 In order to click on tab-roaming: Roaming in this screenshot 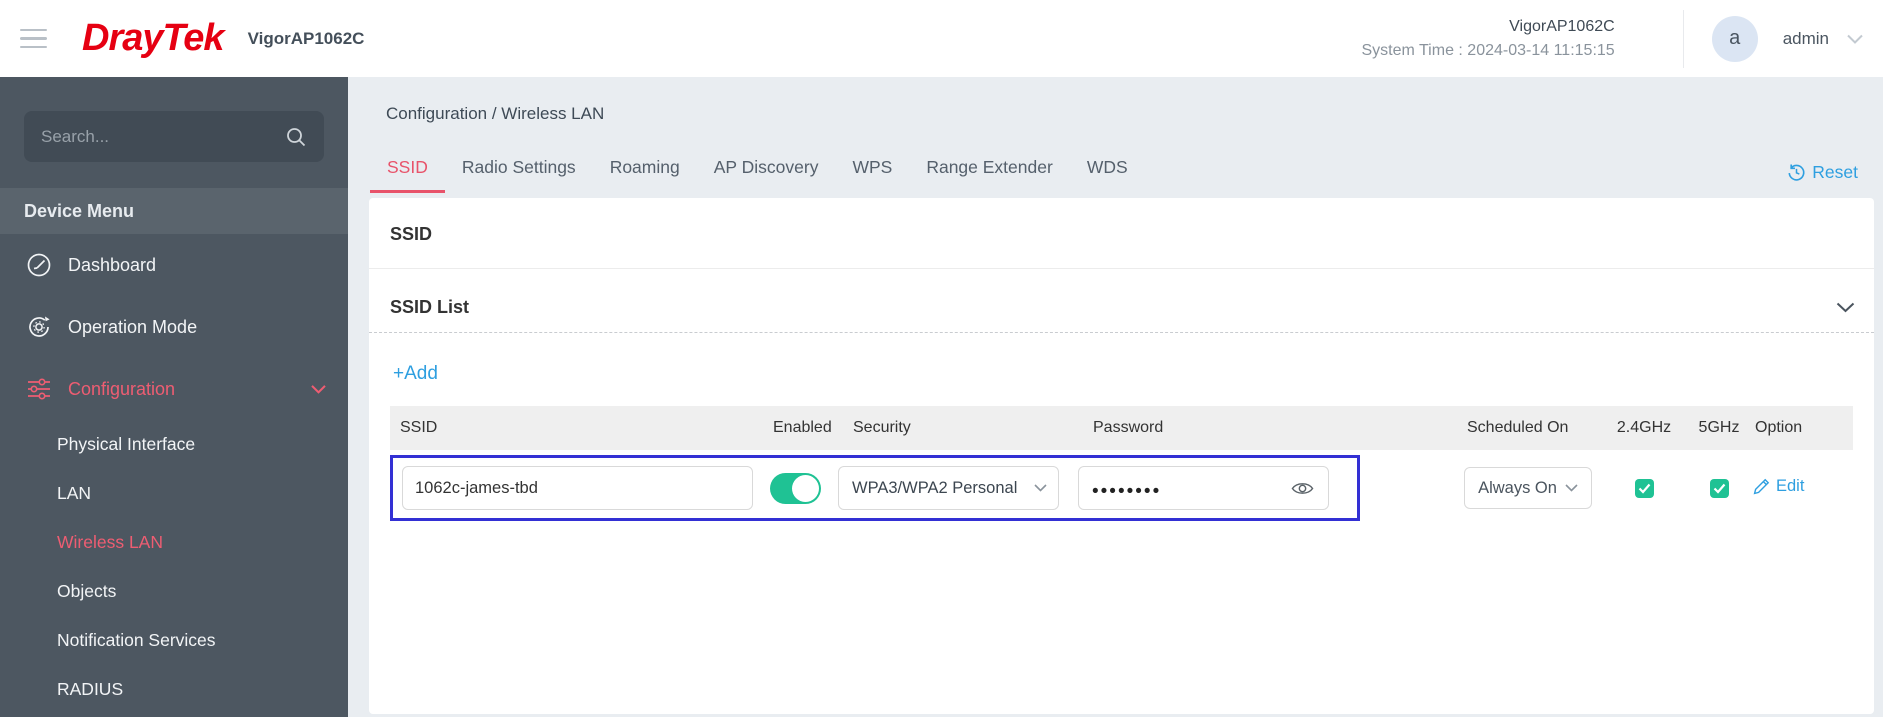, I will do `click(645, 175)`.